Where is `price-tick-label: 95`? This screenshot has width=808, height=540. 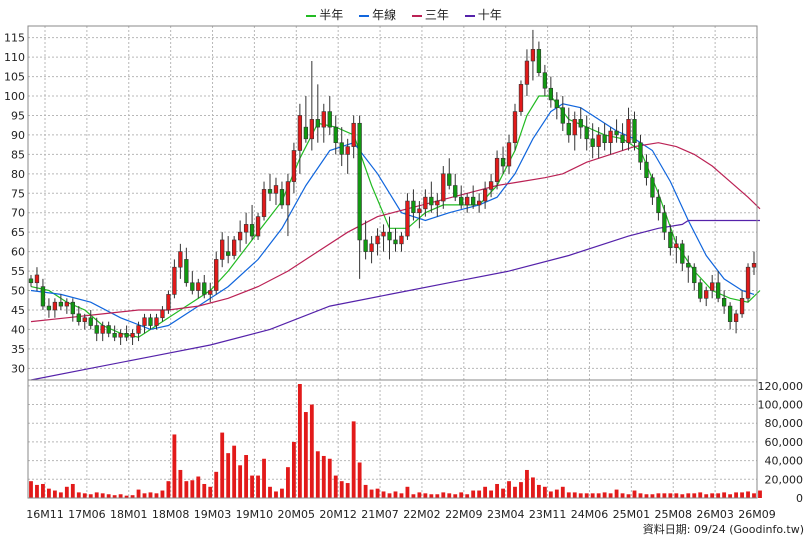
price-tick-label: 95 is located at coordinates (18, 115).